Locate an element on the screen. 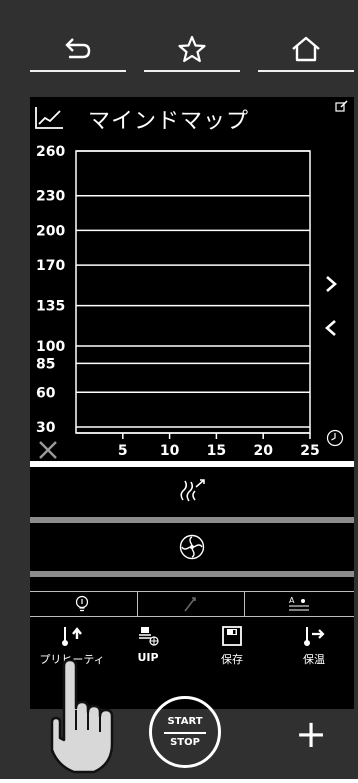 This screenshot has width=358, height=783. favorite-underline is located at coordinates (192, 71).